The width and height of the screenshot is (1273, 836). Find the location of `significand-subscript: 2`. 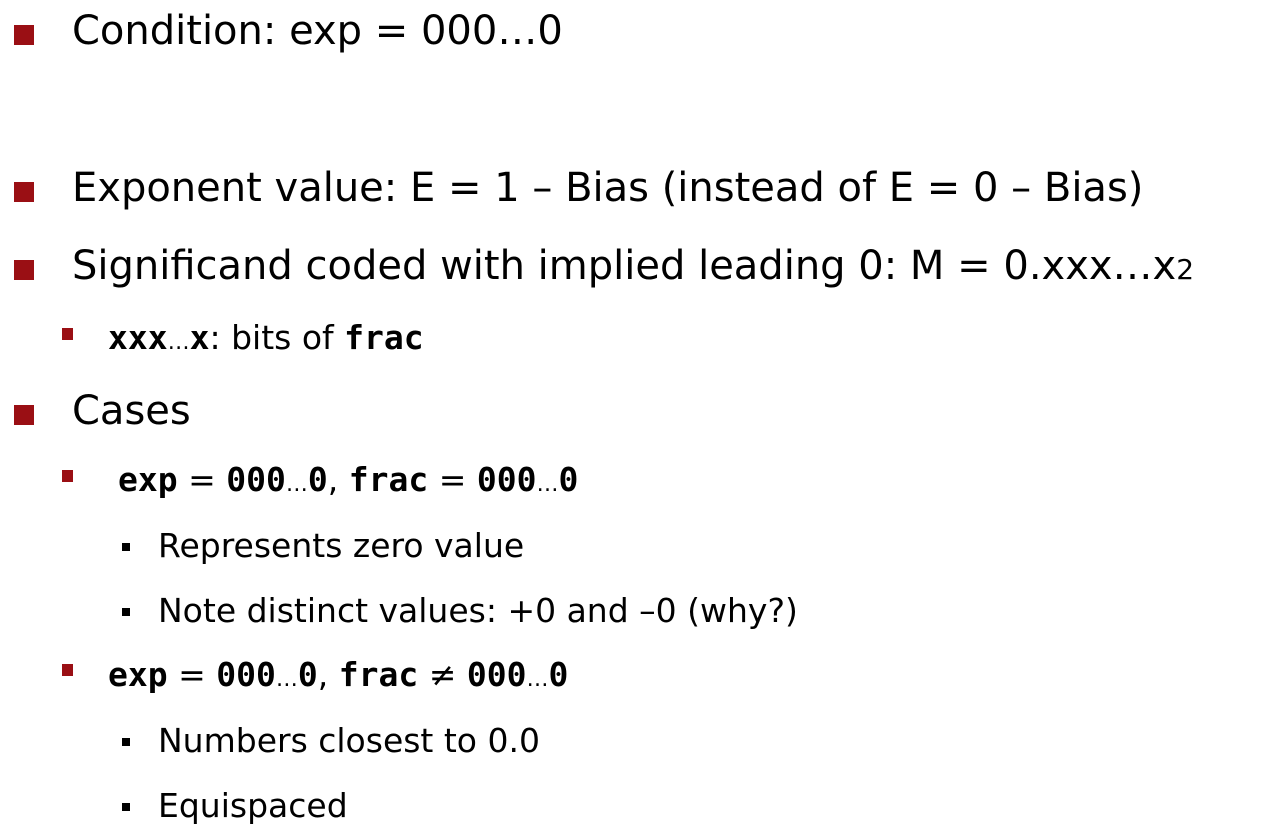

significand-subscript: 2 is located at coordinates (1185, 269).